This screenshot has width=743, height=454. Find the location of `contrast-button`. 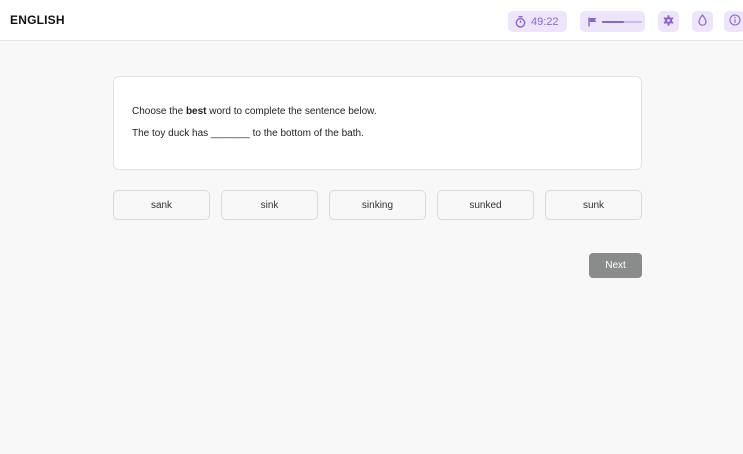

contrast-button is located at coordinates (702, 21).